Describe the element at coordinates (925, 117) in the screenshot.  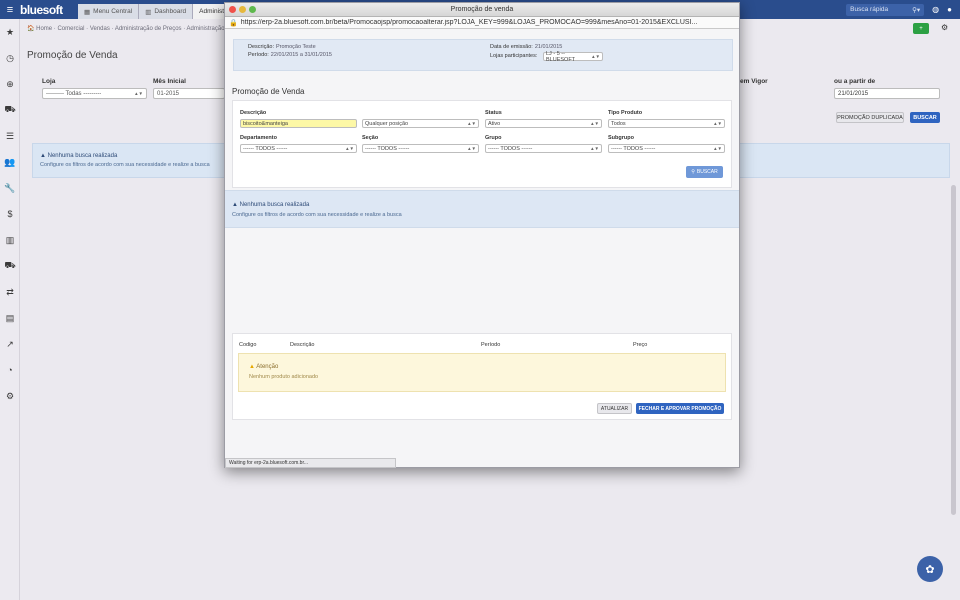
I see `buscar-button: BUSCAR` at that location.